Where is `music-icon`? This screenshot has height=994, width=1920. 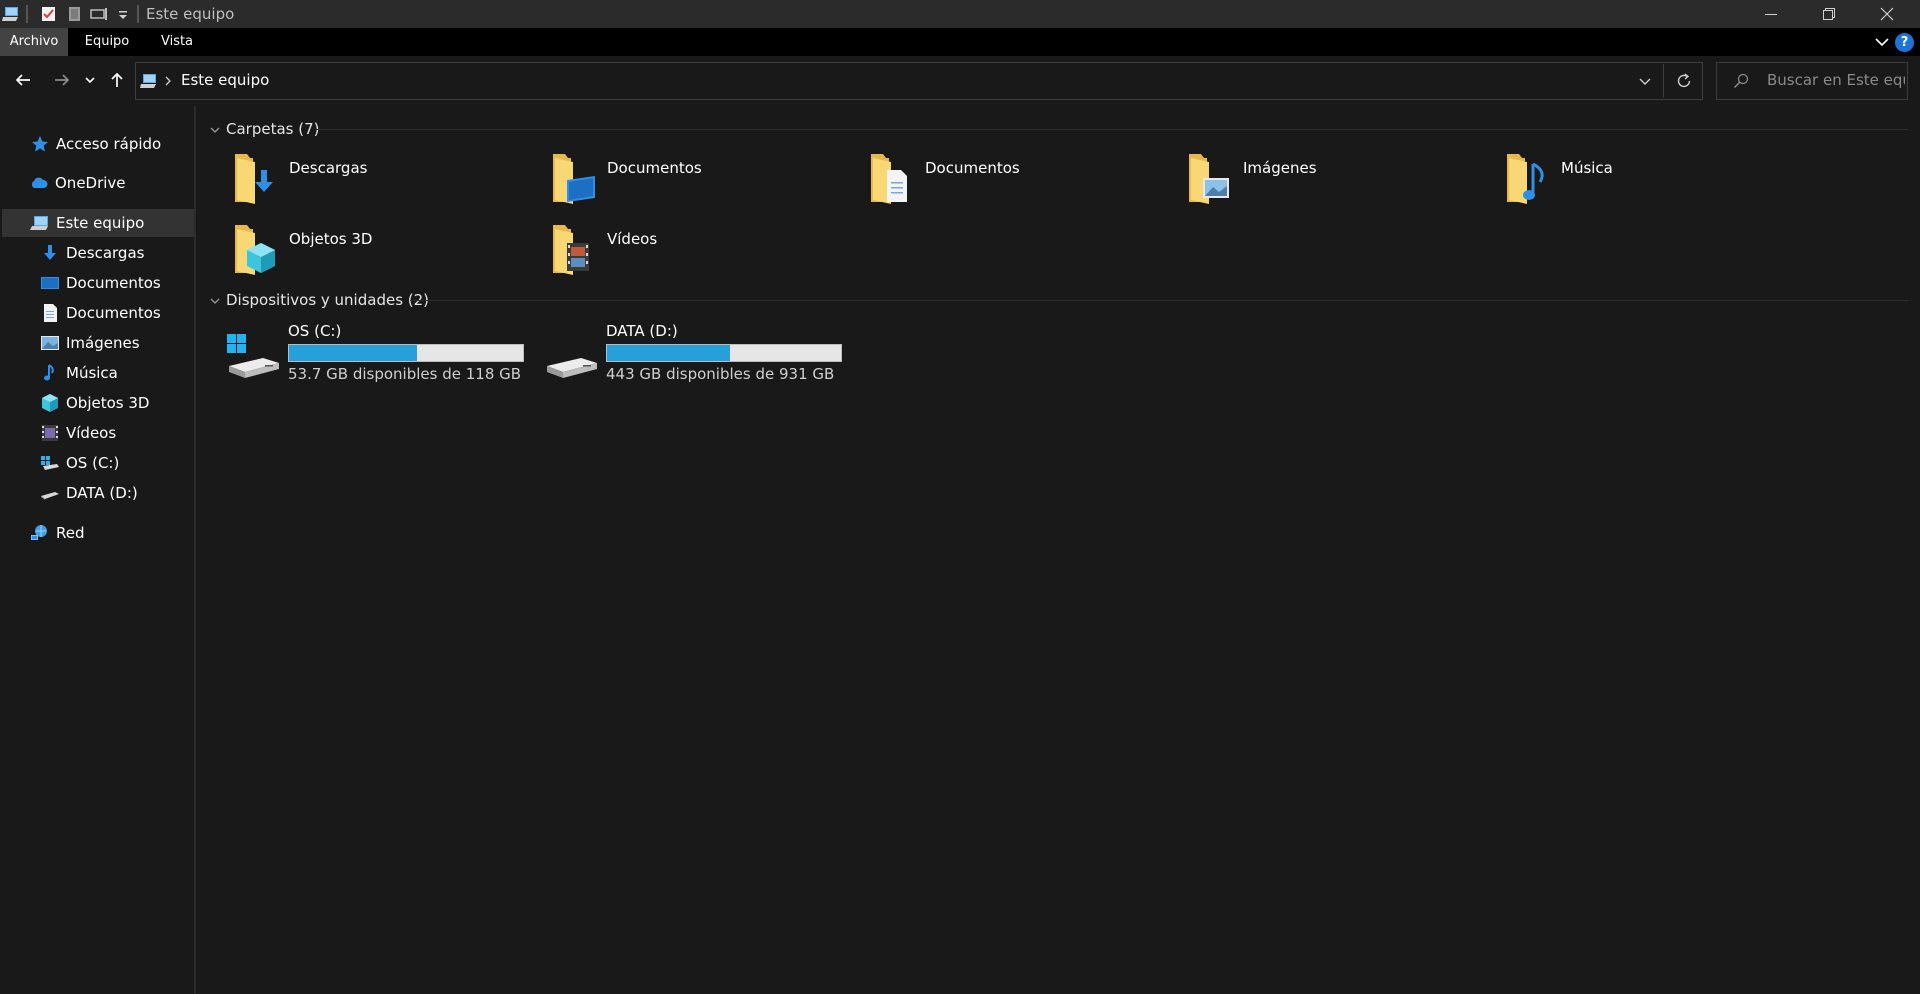 music-icon is located at coordinates (49, 372).